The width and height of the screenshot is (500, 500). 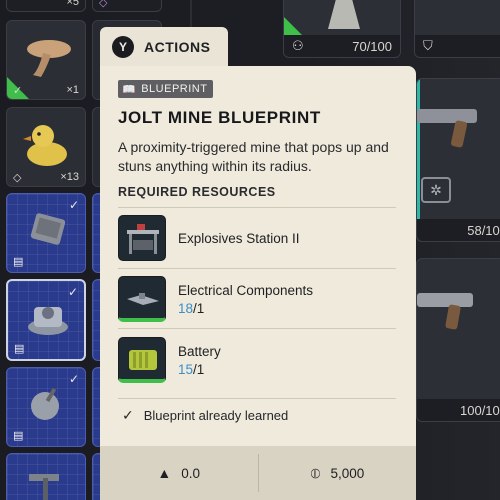 What do you see at coordinates (445, 311) in the screenshot?
I see `revolver-item-icon` at bounding box center [445, 311].